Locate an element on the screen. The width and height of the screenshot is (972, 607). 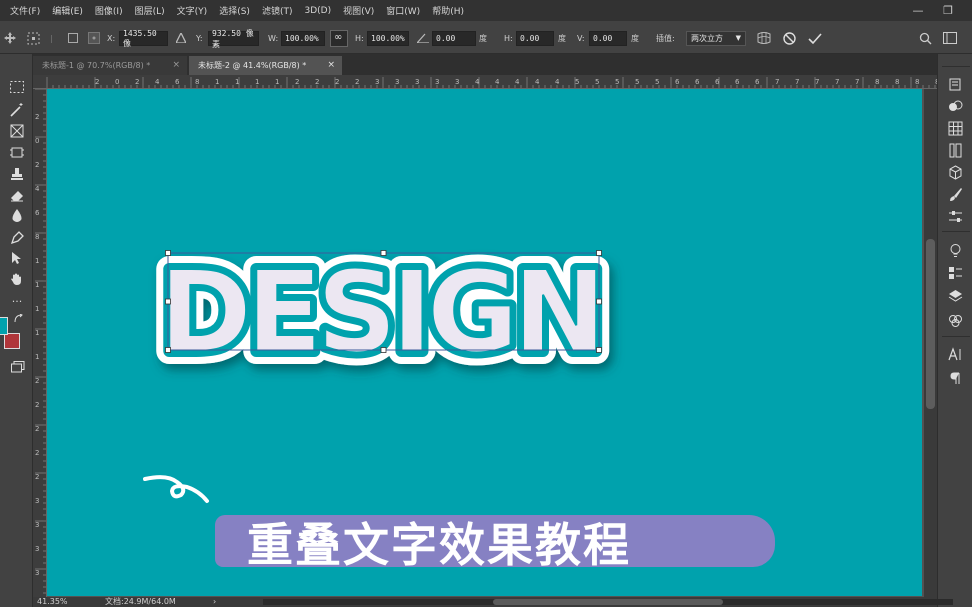
swap-colors-icon is located at coordinates (18, 318).